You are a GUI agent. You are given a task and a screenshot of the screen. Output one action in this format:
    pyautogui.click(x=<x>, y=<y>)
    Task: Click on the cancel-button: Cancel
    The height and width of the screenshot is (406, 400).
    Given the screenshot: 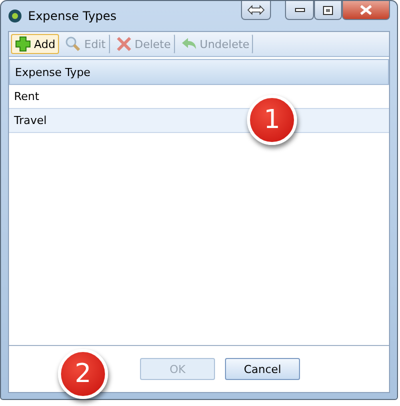 What is the action you would take?
    pyautogui.click(x=262, y=369)
    